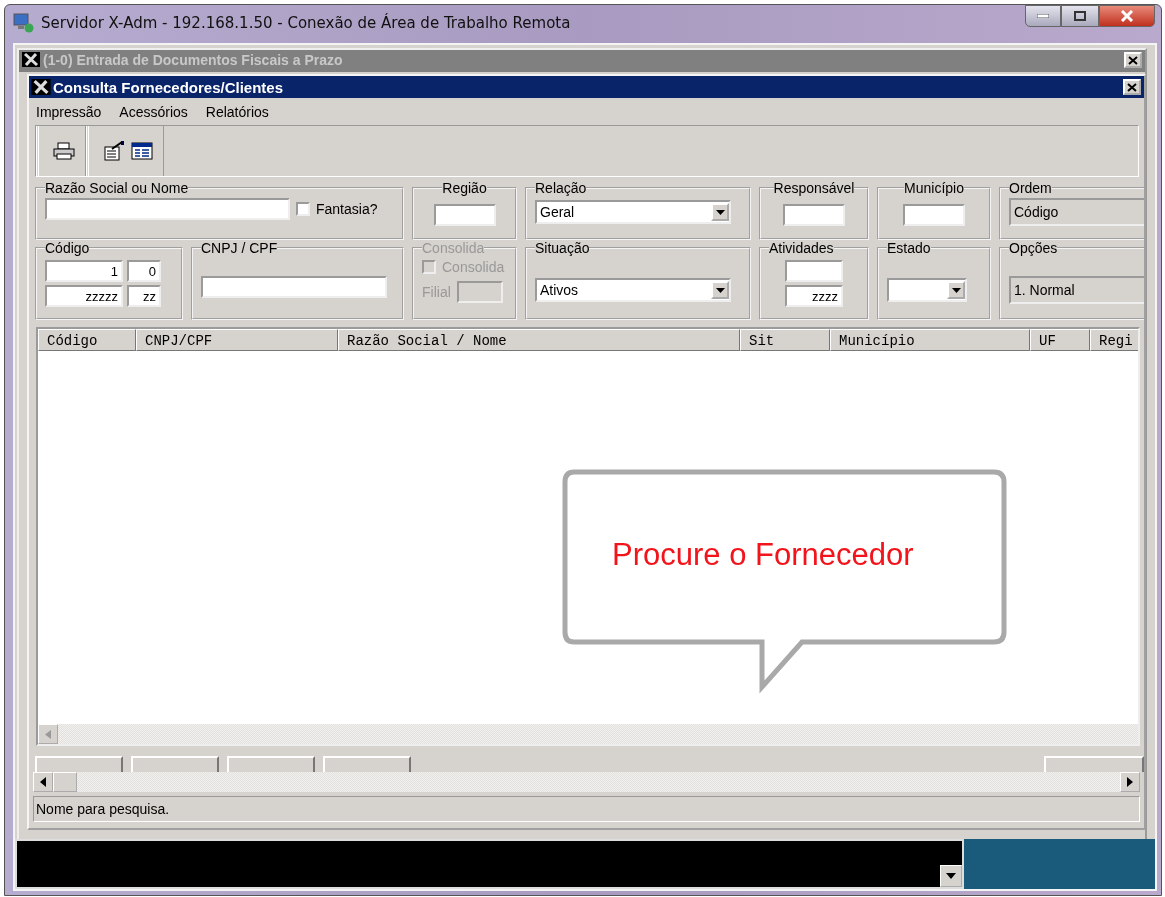  What do you see at coordinates (909, 248) in the screenshot?
I see `group-label: Estado` at bounding box center [909, 248].